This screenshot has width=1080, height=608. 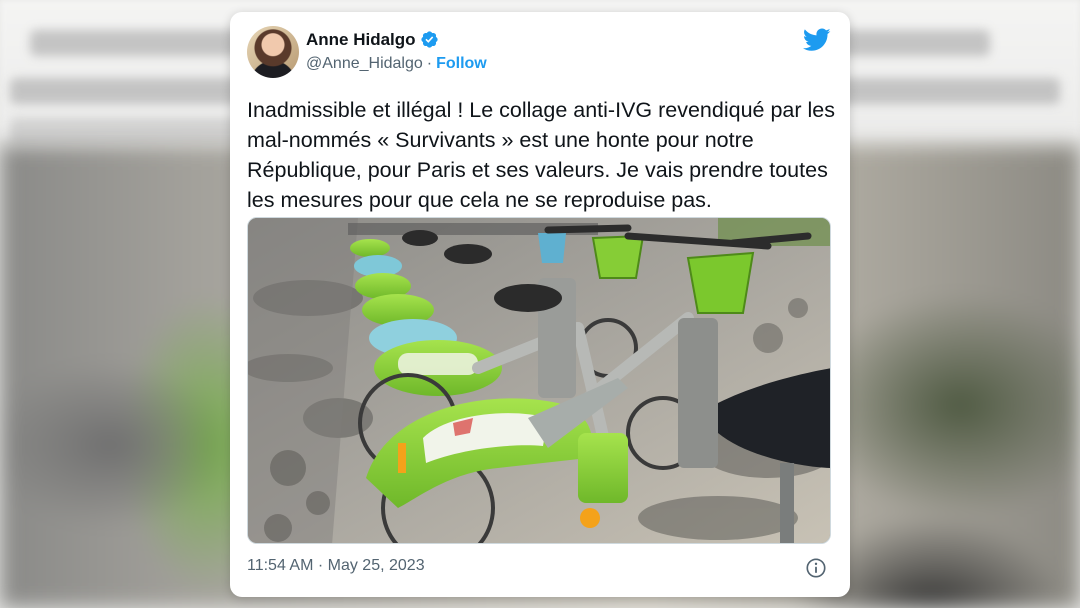 What do you see at coordinates (817, 40) in the screenshot?
I see `twitter-bird-icon` at bounding box center [817, 40].